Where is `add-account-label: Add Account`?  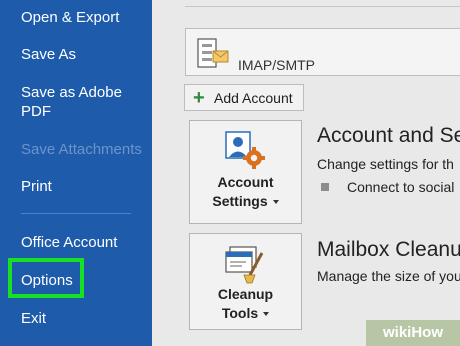 add-account-label: Add Account is located at coordinates (253, 98).